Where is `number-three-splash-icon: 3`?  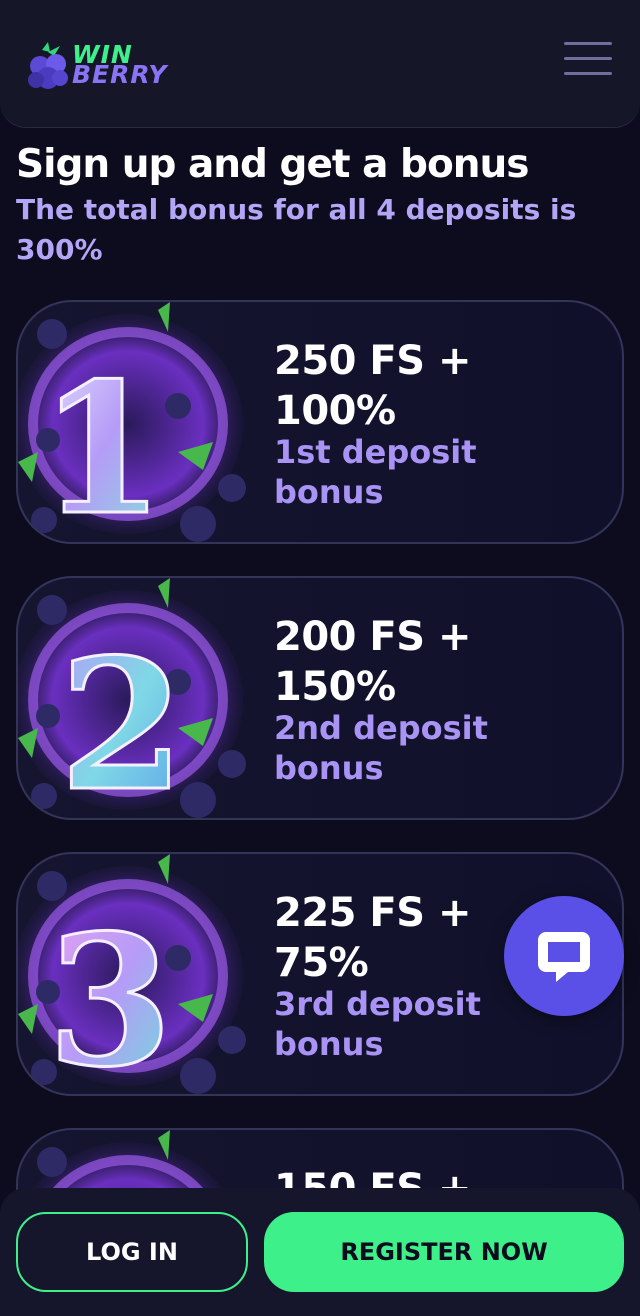 number-three-splash-icon: 3 is located at coordinates (132, 975).